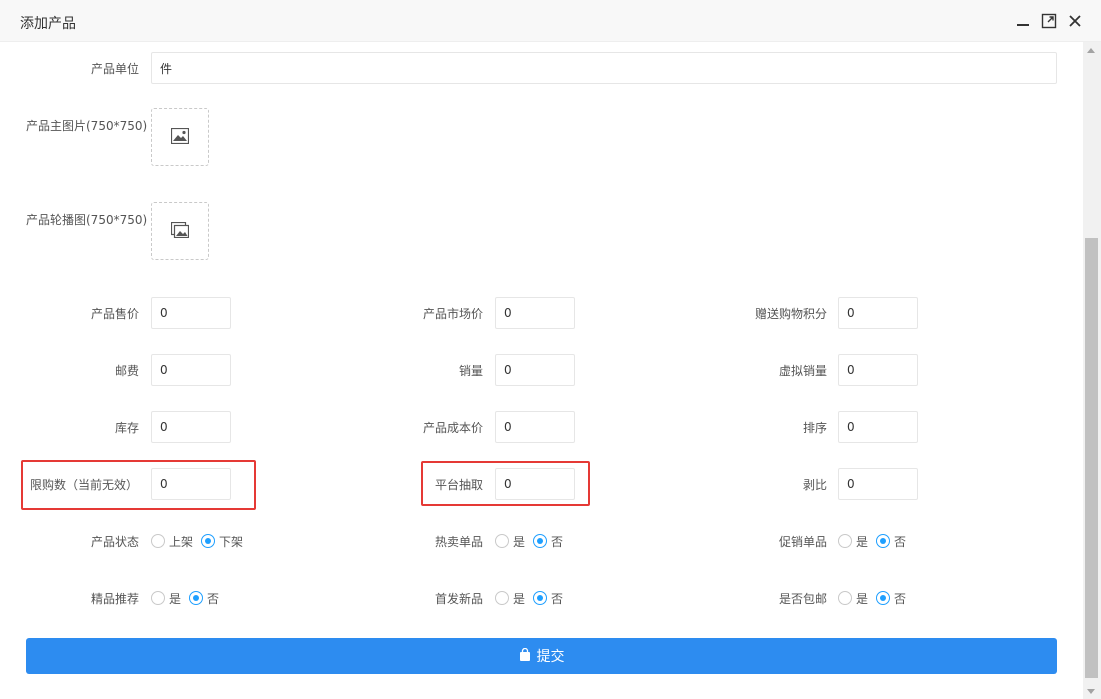  What do you see at coordinates (604, 68) in the screenshot?
I see `unit-input` at bounding box center [604, 68].